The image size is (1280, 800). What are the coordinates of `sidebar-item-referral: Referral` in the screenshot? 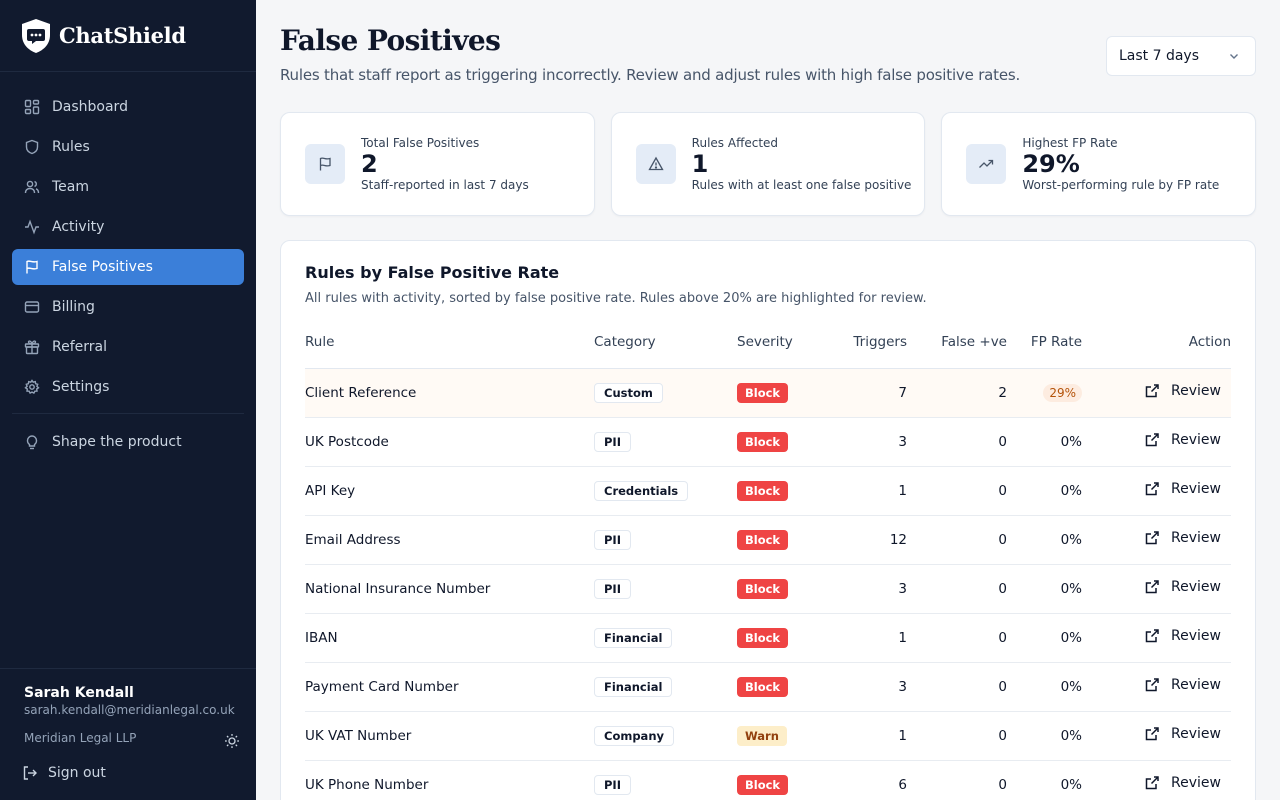 It's located at (128, 347).